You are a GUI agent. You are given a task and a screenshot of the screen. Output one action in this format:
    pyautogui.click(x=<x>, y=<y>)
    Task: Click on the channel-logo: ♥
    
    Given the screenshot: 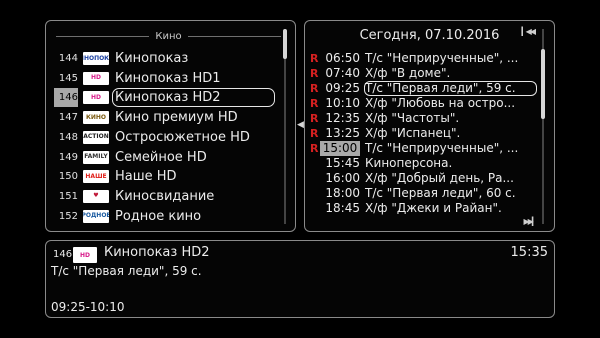 What is the action you would take?
    pyautogui.click(x=96, y=196)
    